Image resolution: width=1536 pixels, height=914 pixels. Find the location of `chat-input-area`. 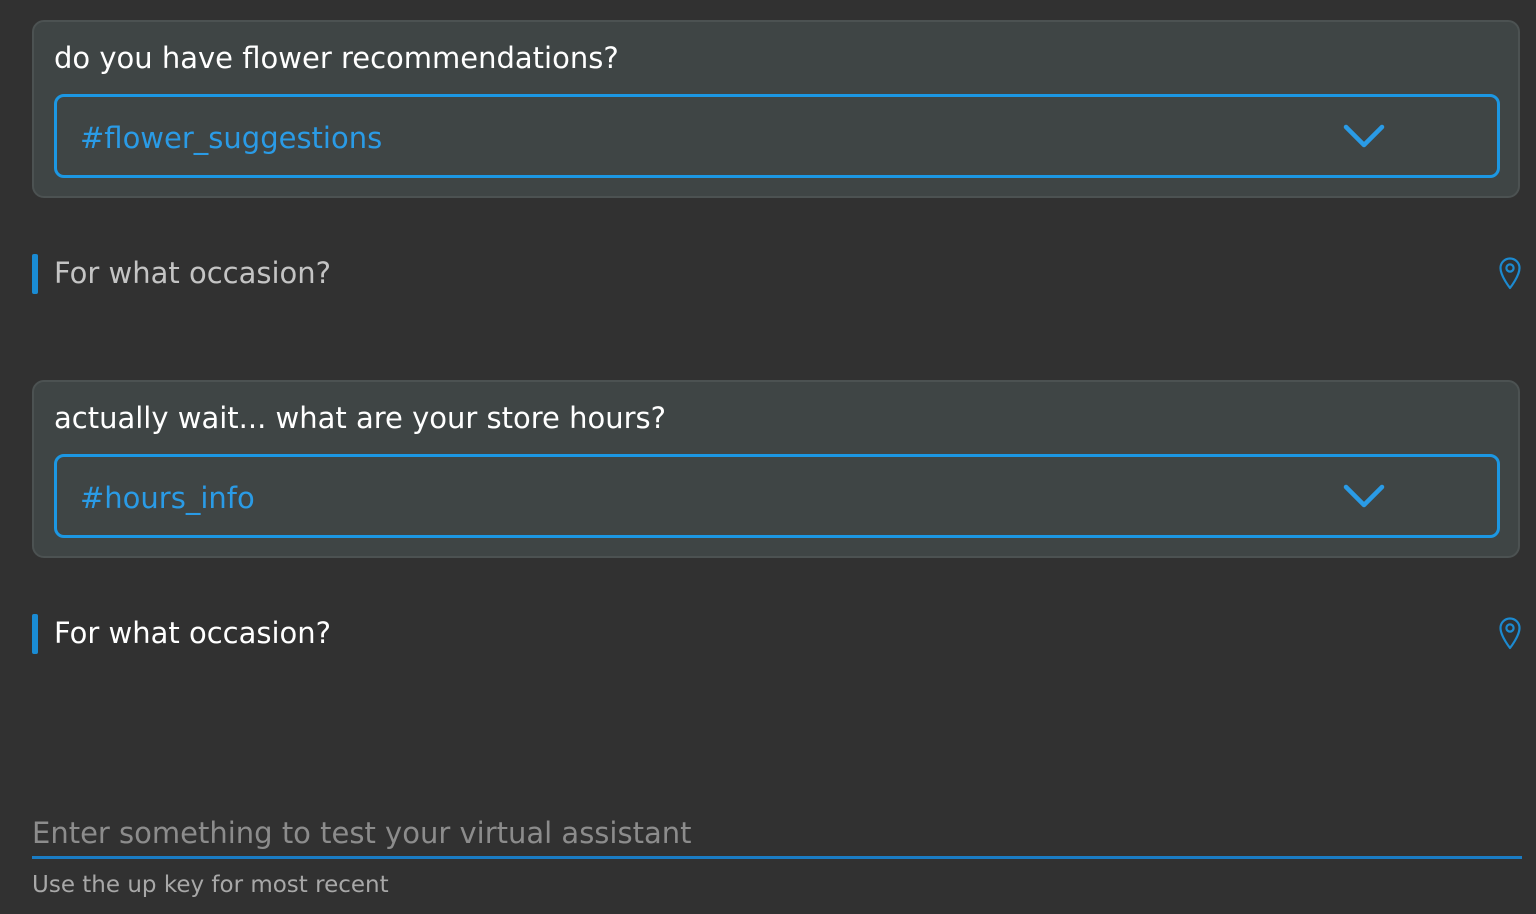

chat-input-area is located at coordinates (777, 836).